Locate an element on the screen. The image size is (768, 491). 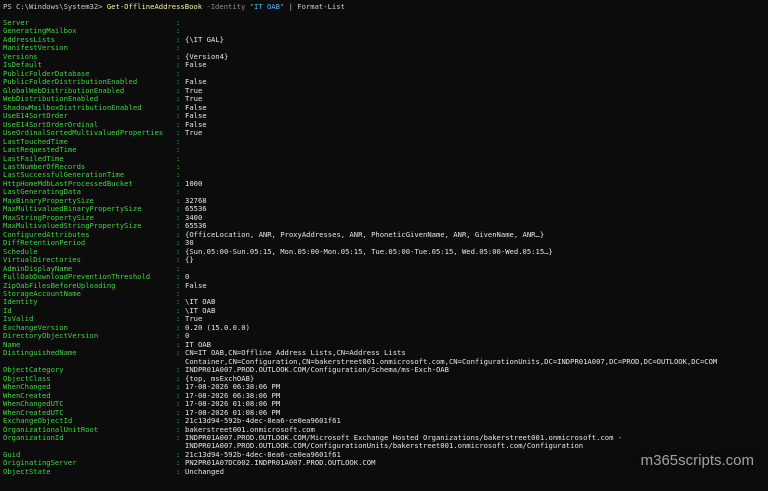
property-value: {\IT GAL} is located at coordinates (204, 39).